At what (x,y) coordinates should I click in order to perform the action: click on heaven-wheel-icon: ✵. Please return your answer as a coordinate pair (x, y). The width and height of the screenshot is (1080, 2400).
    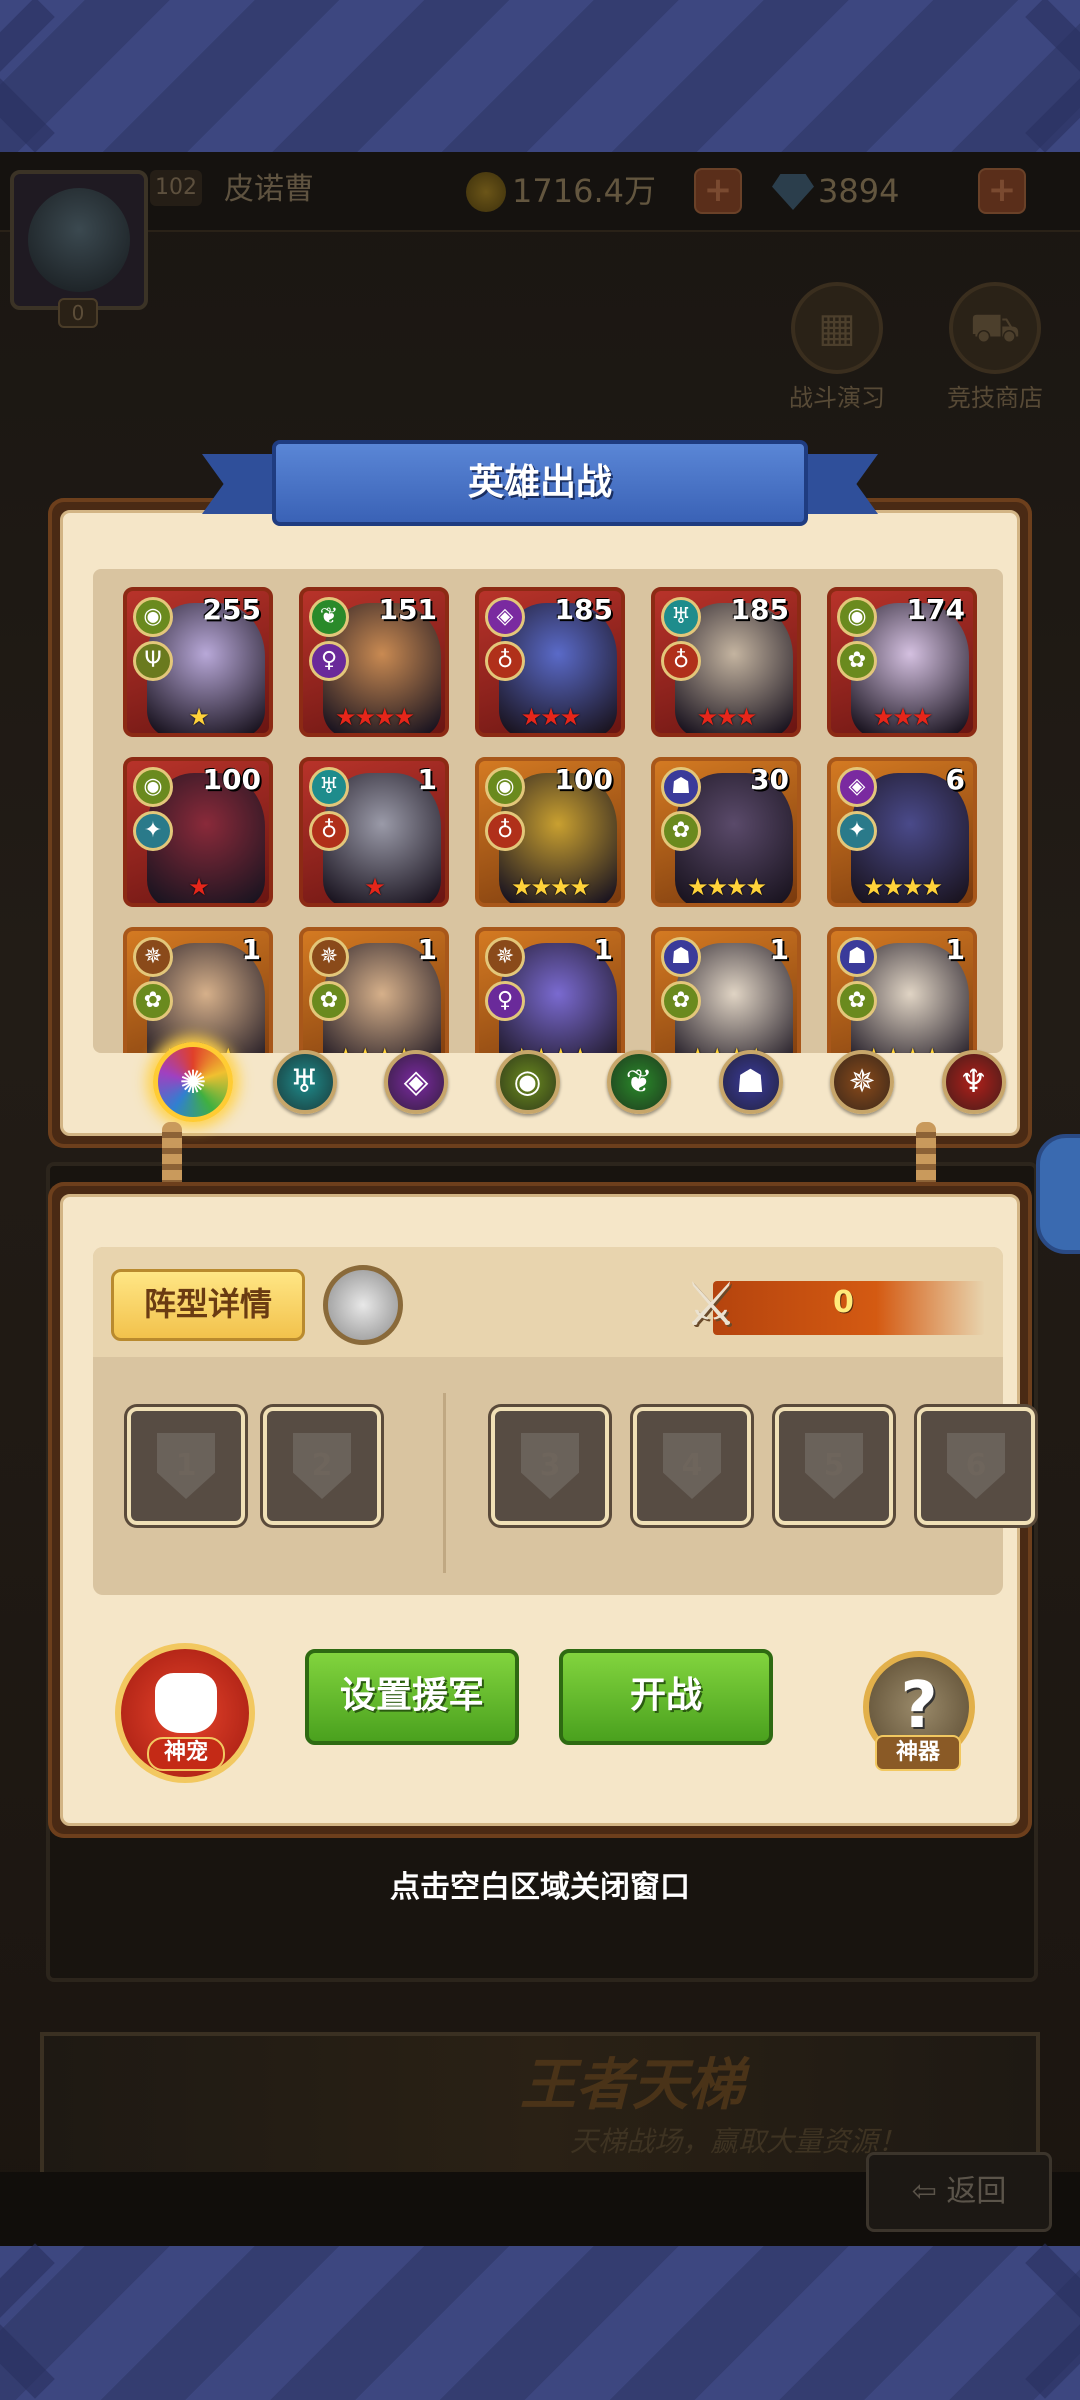
    Looking at the image, I should click on (505, 957).